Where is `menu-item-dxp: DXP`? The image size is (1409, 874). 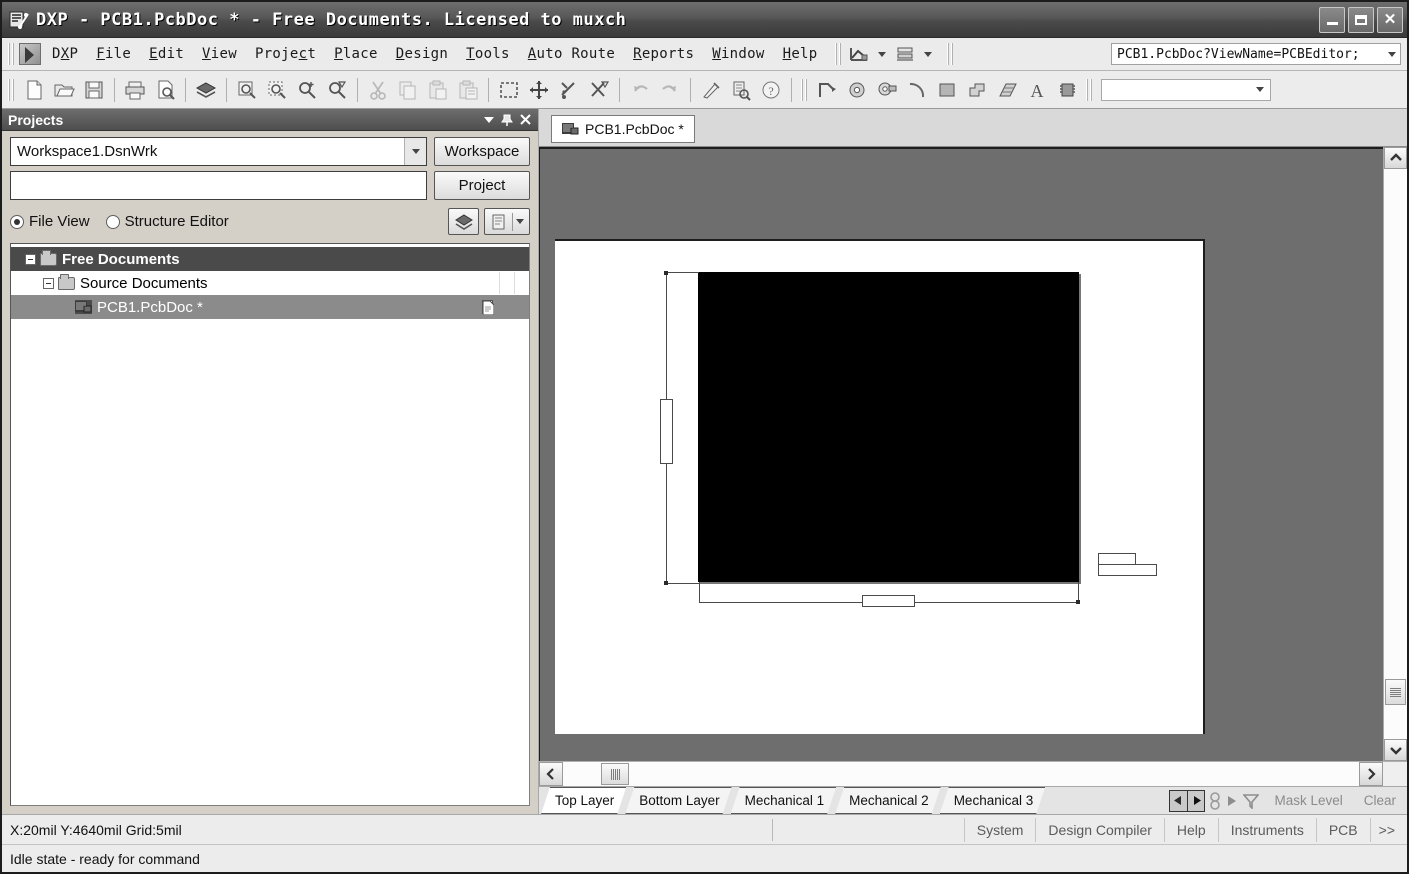 menu-item-dxp: DXP is located at coordinates (65, 54).